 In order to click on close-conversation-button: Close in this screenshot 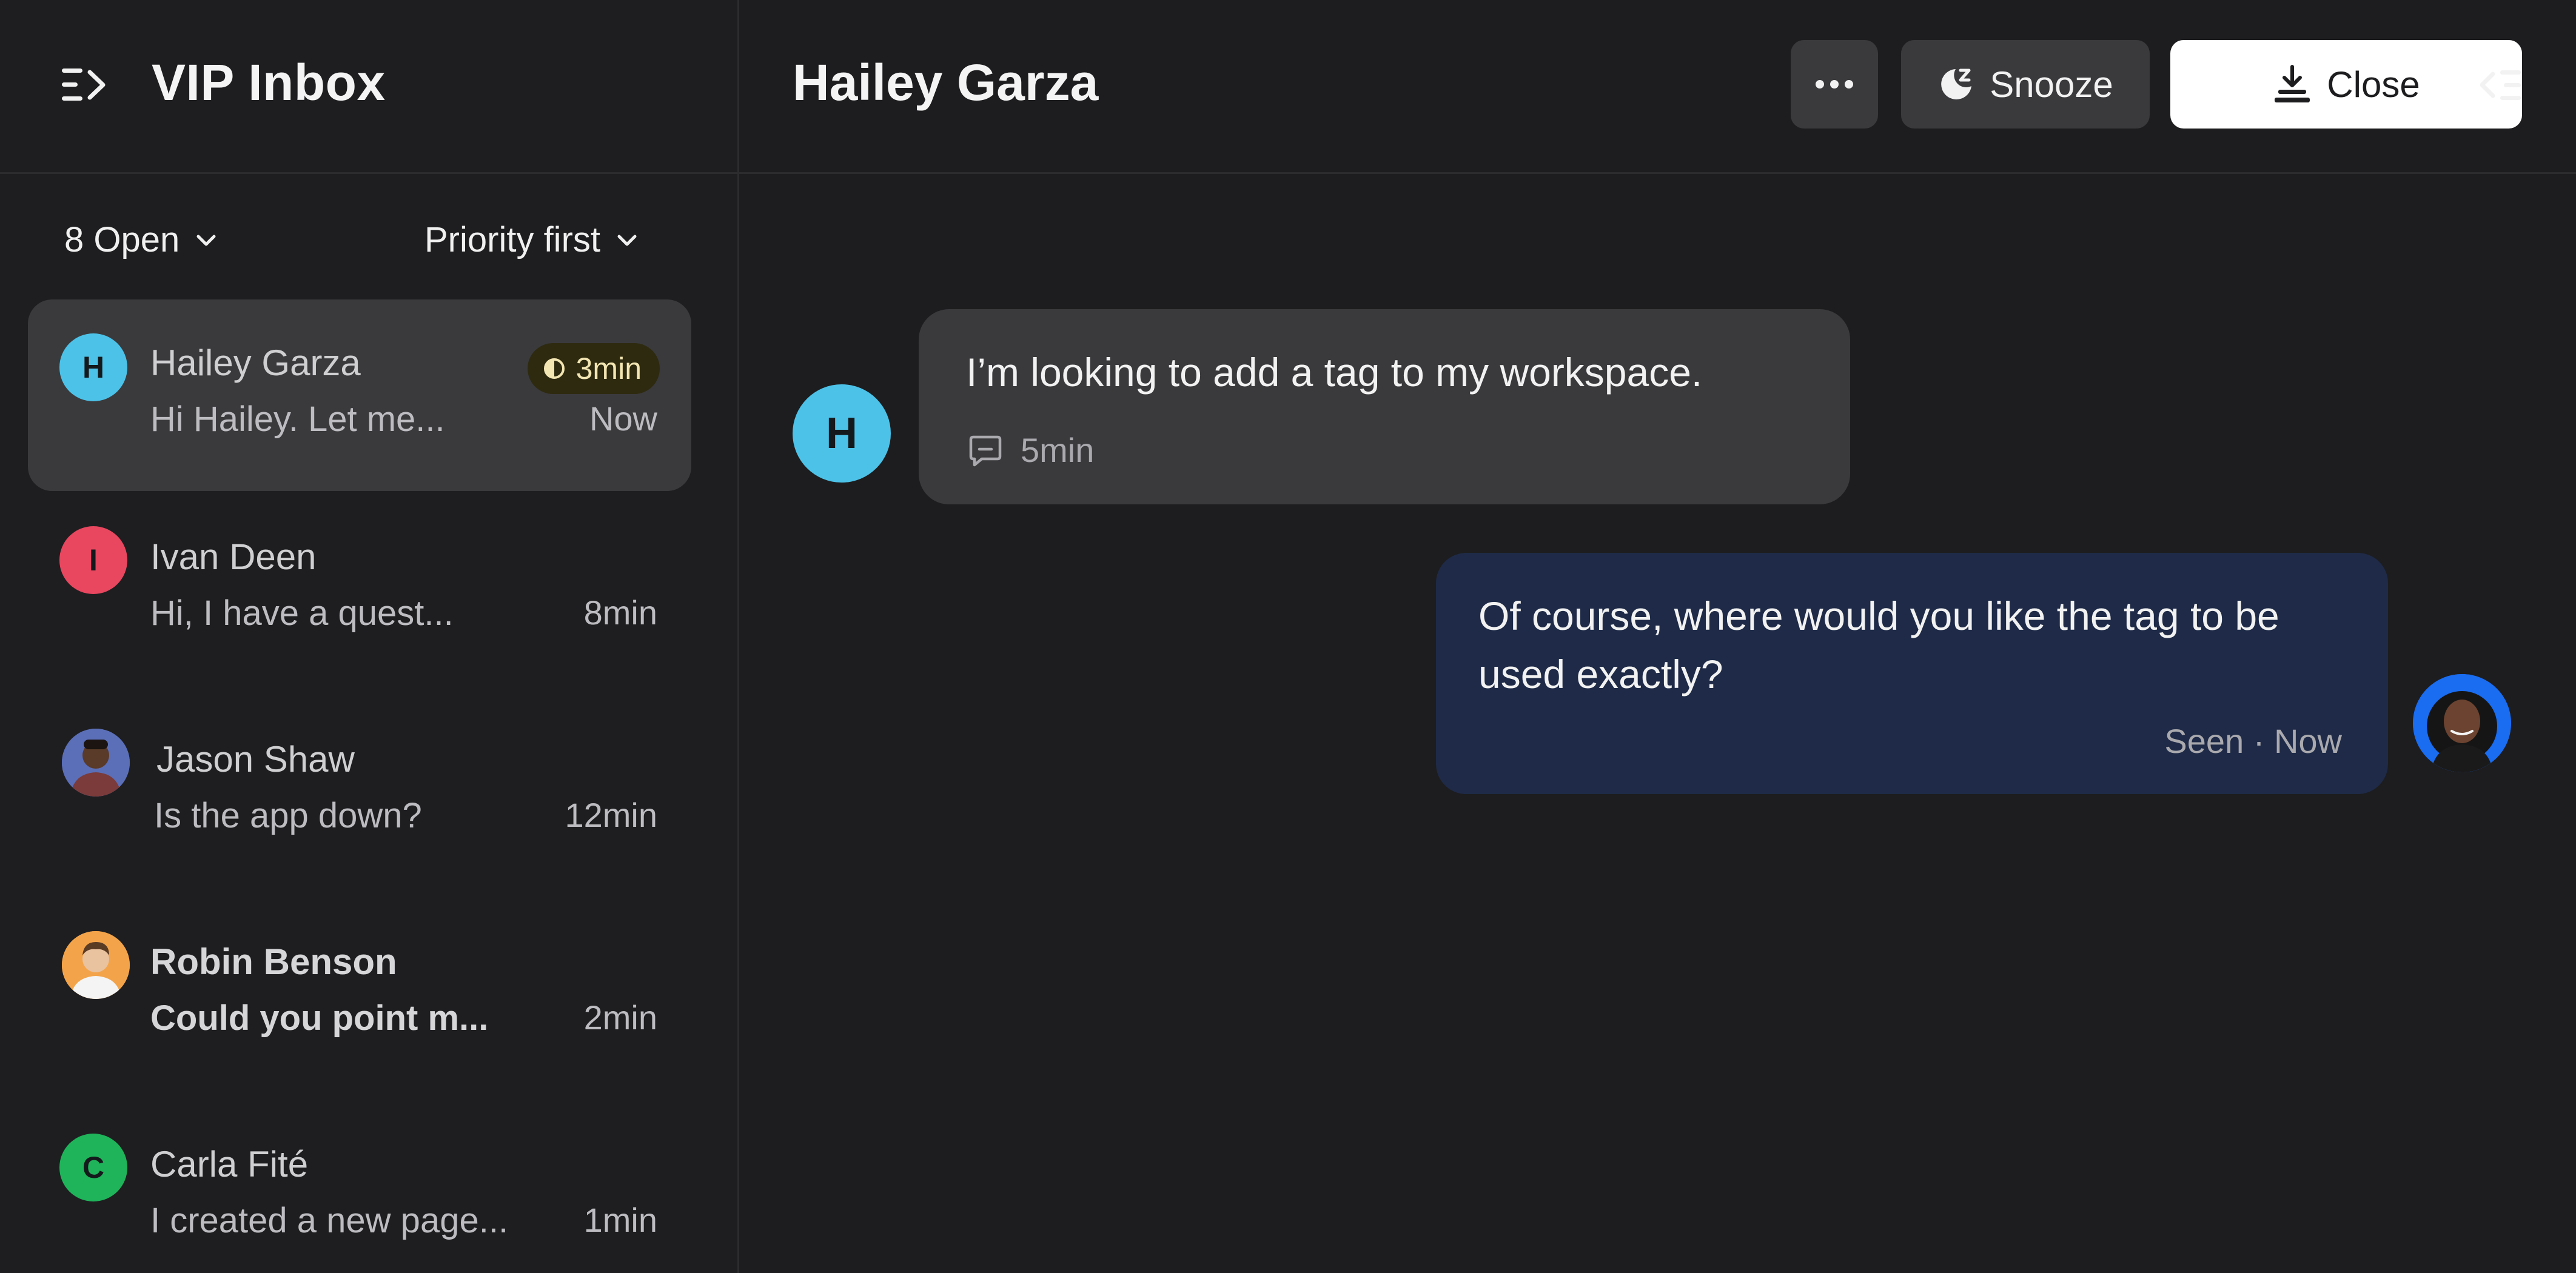, I will do `click(2346, 84)`.